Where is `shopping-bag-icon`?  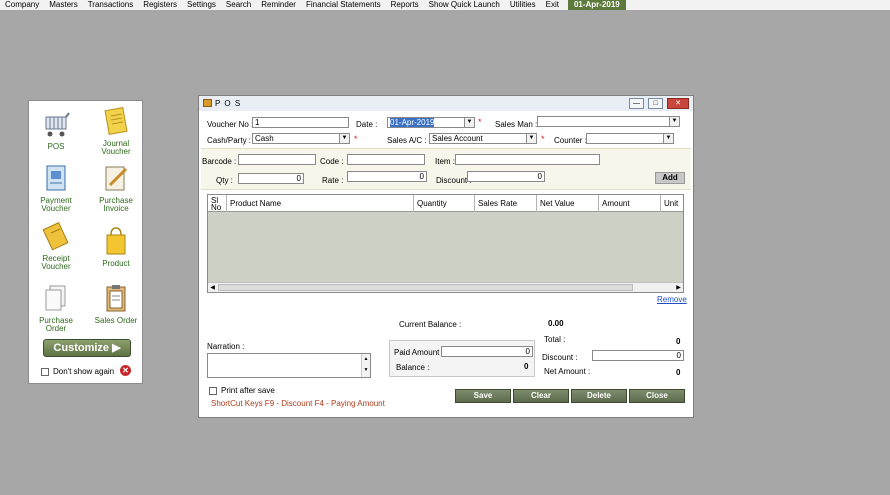 shopping-bag-icon is located at coordinates (116, 241).